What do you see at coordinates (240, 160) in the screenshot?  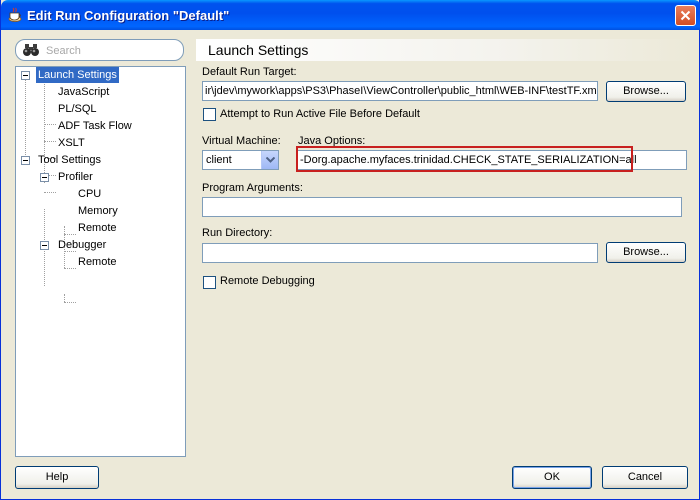 I see `virtual-machine-select: client` at bounding box center [240, 160].